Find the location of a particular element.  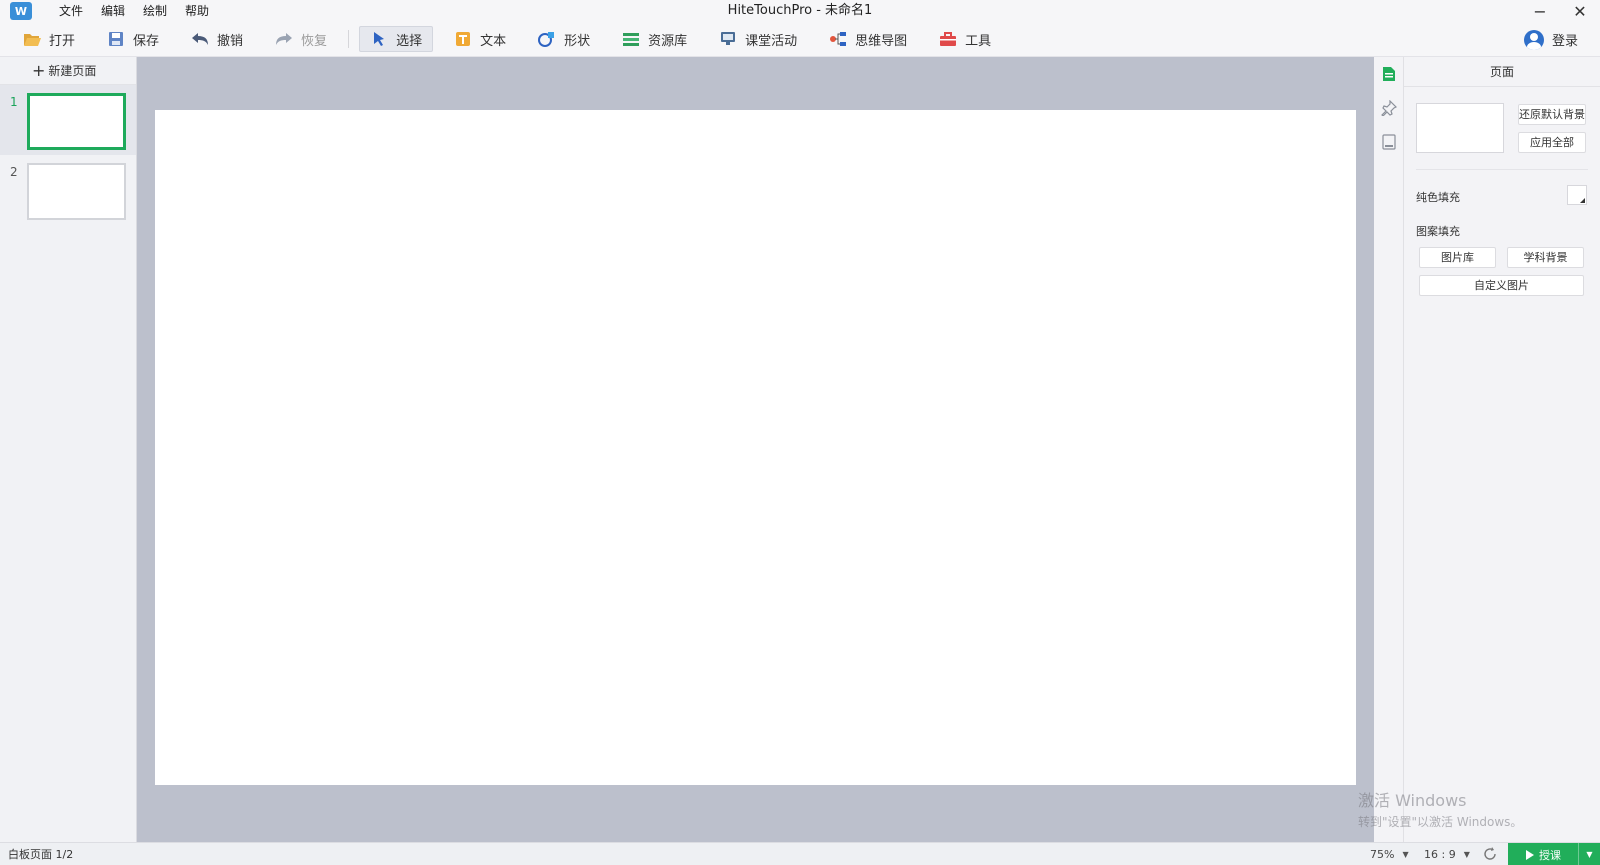

background-preview is located at coordinates (1460, 128).